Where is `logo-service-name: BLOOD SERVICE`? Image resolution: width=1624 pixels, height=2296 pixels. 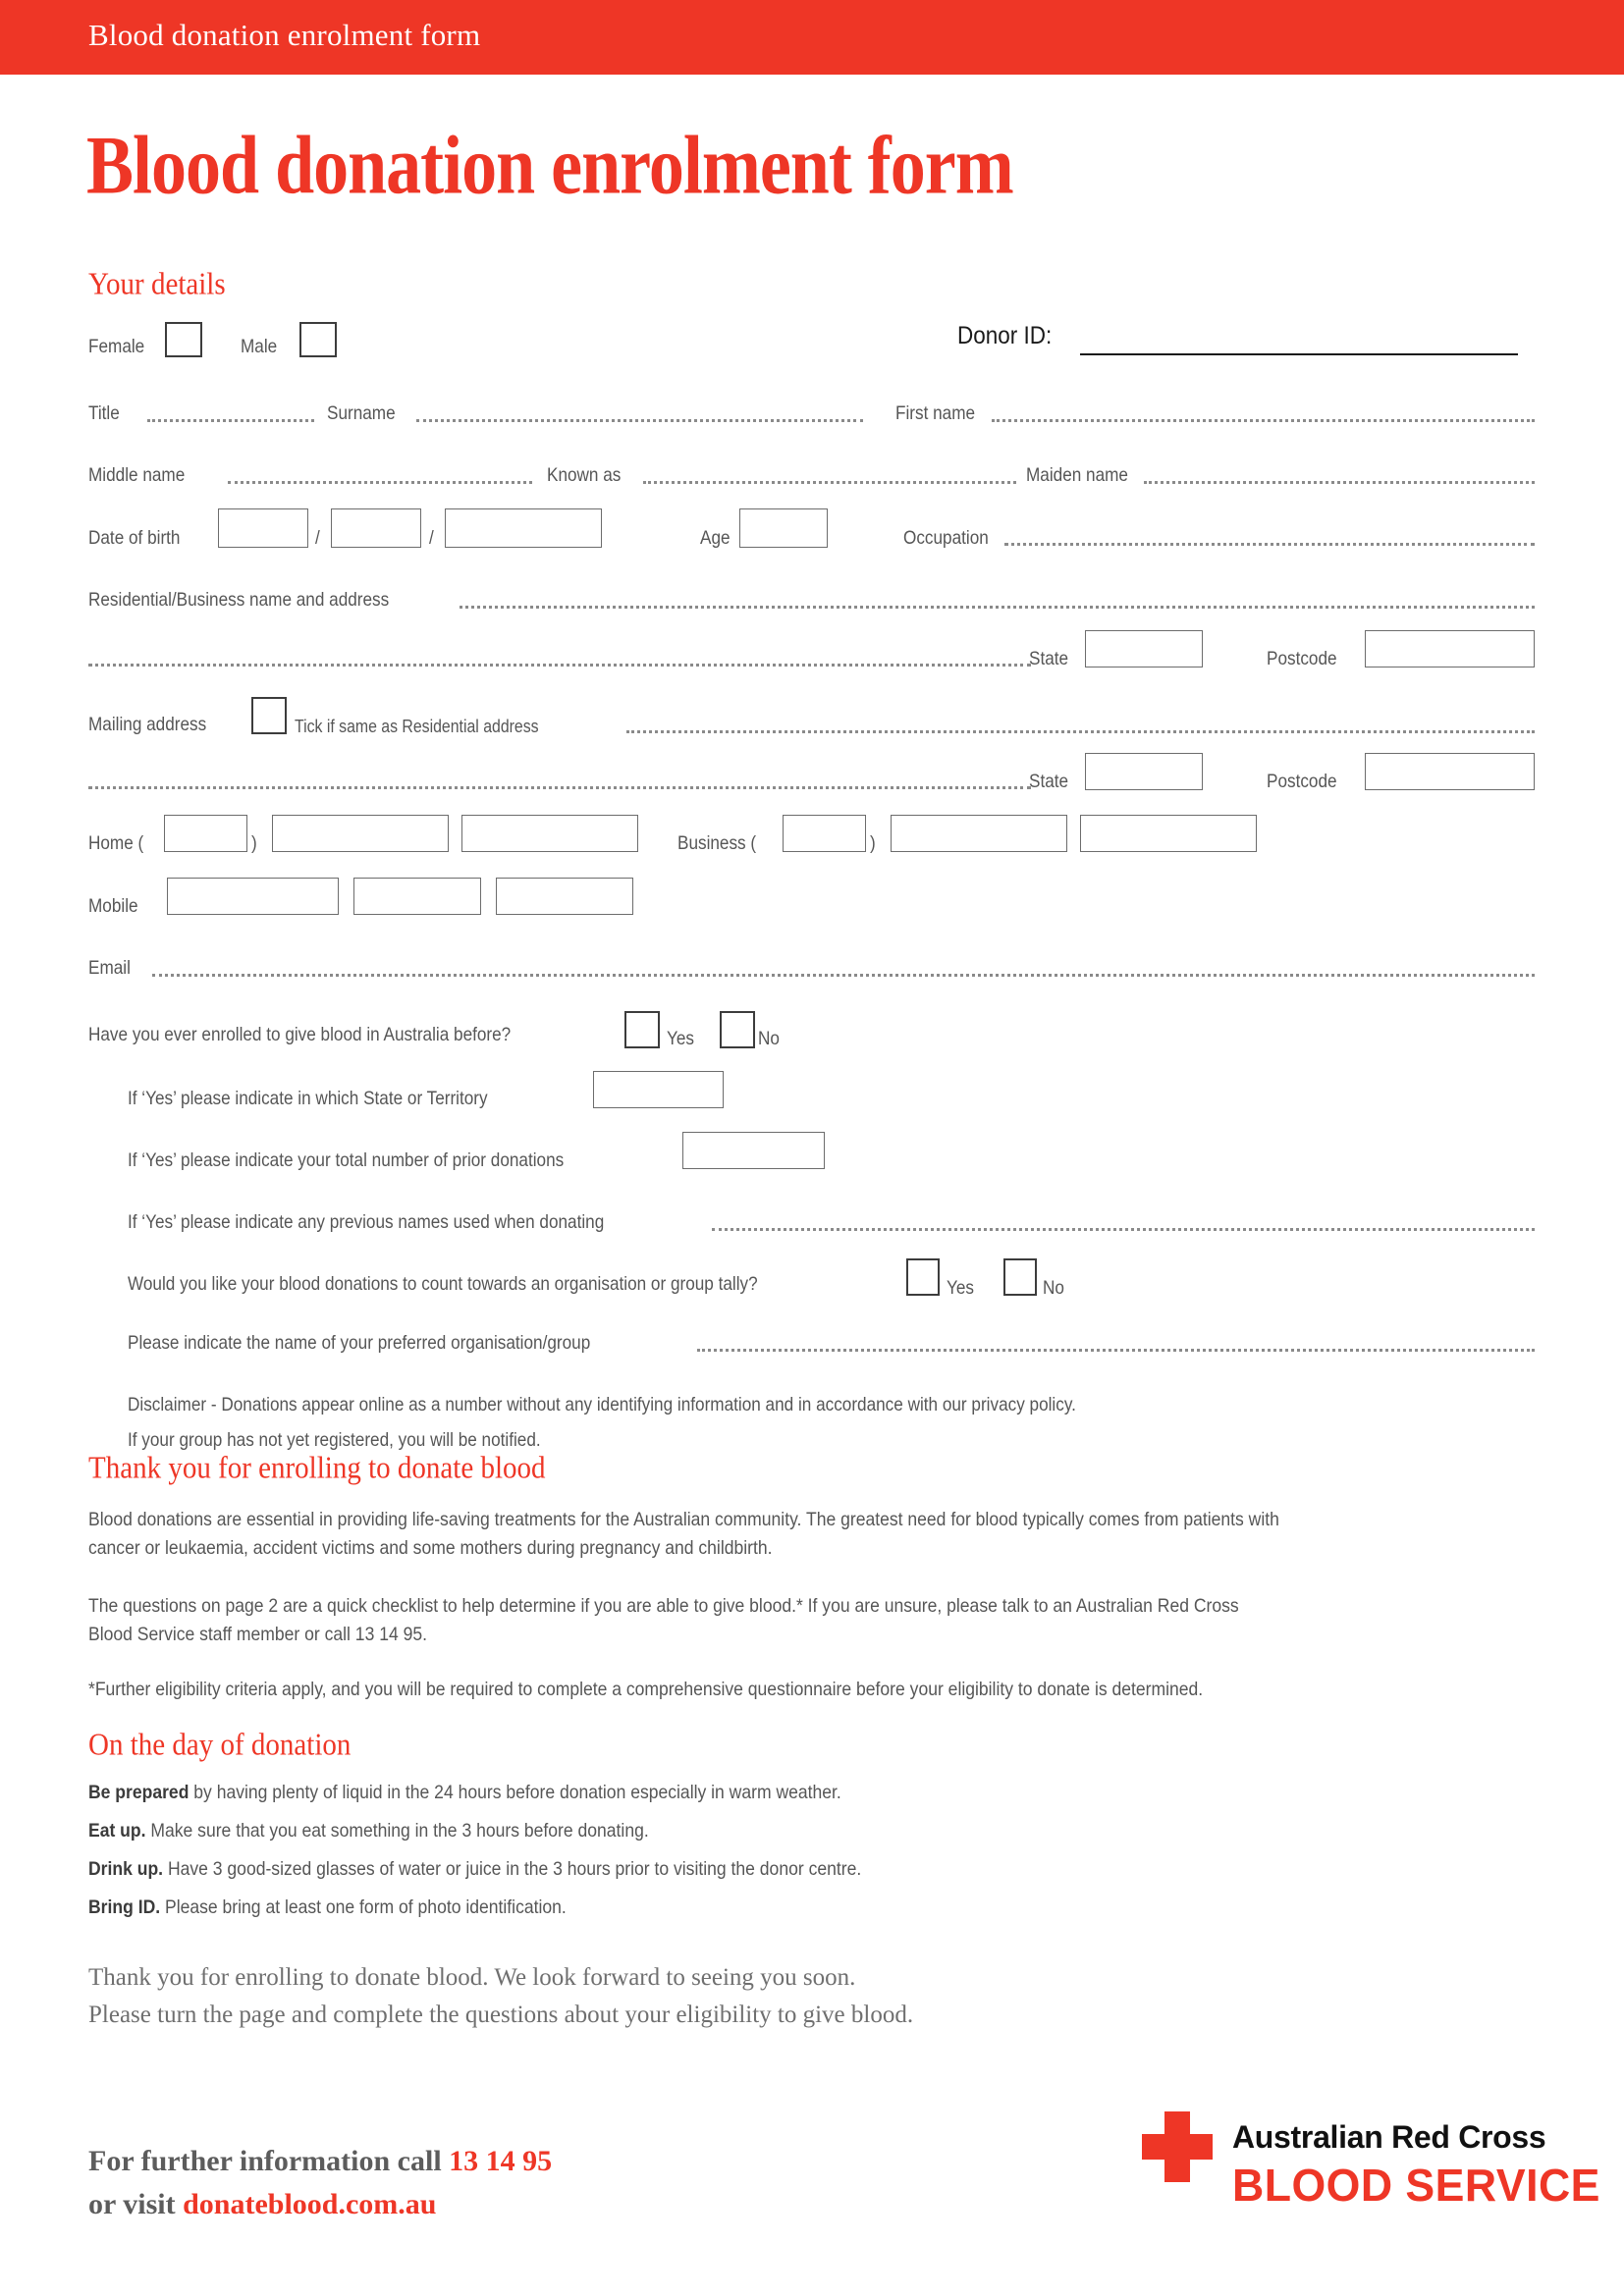
logo-service-name: BLOOD SERVICE is located at coordinates (1416, 2185).